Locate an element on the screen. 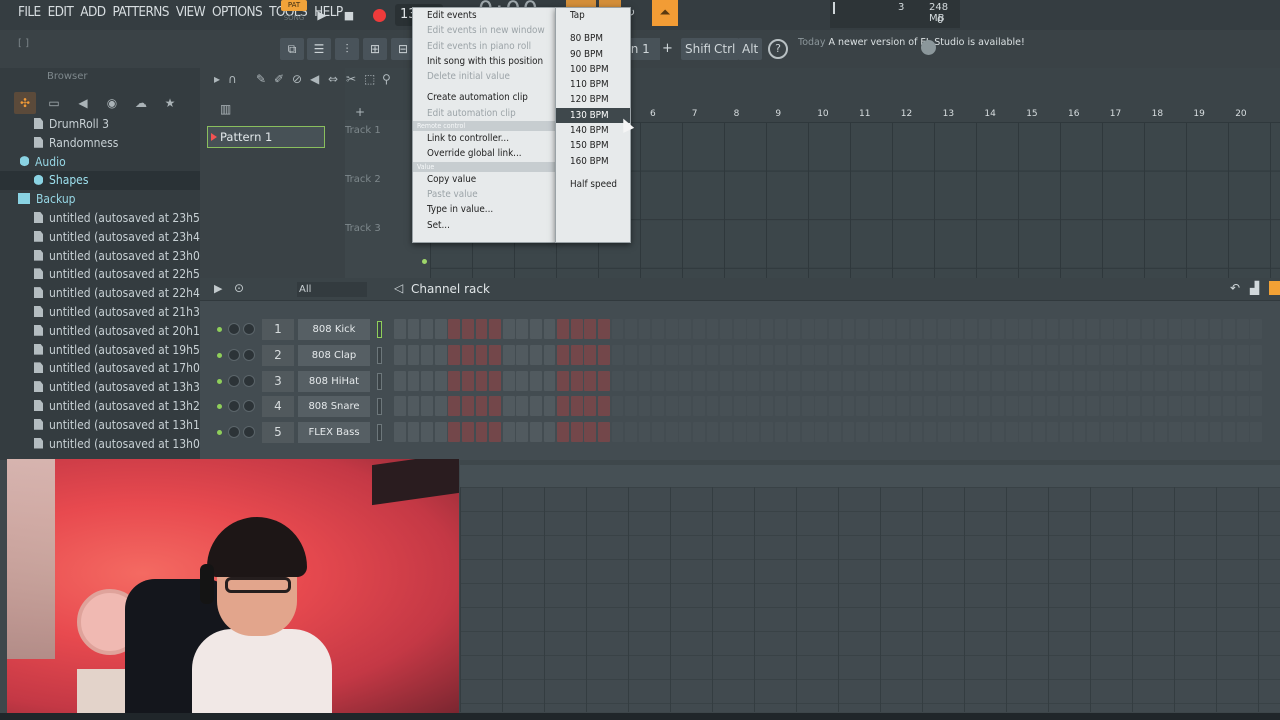 The width and height of the screenshot is (1280, 720). tempo-preset-item: 80 BPM is located at coordinates (593, 38).